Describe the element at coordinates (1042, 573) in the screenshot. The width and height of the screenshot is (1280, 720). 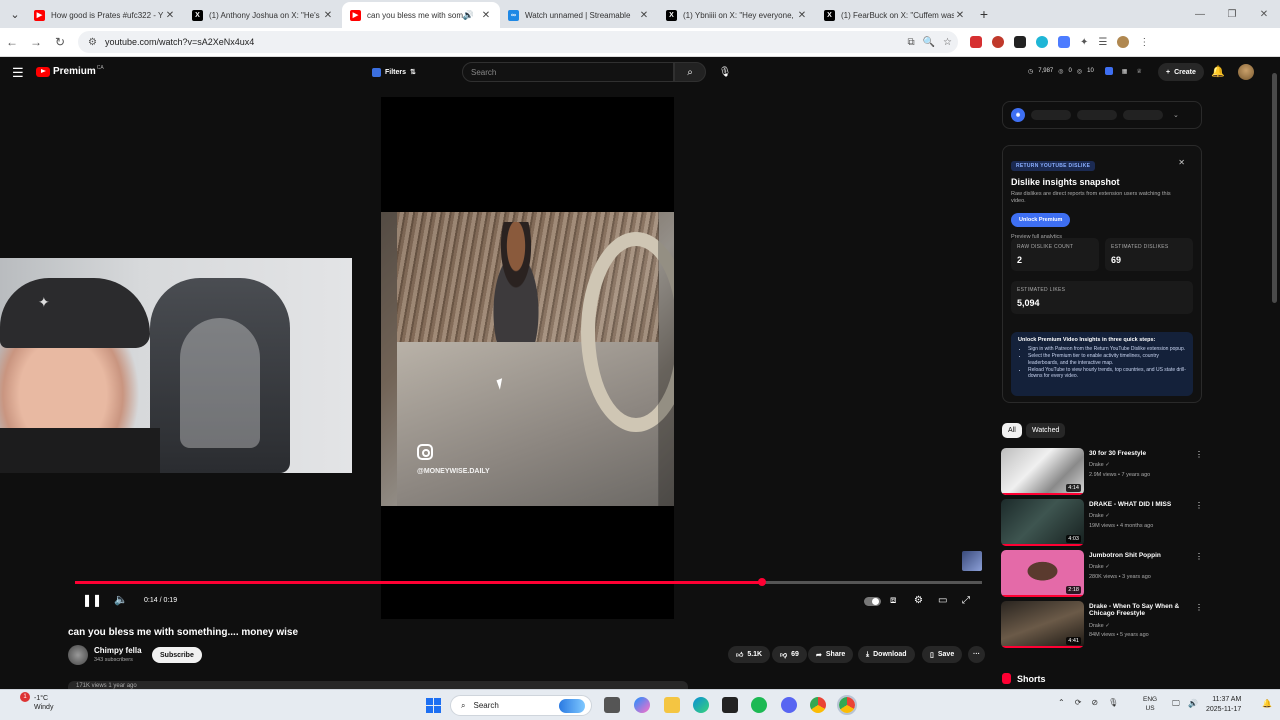
I see `video-thumbnail: 2:18` at that location.